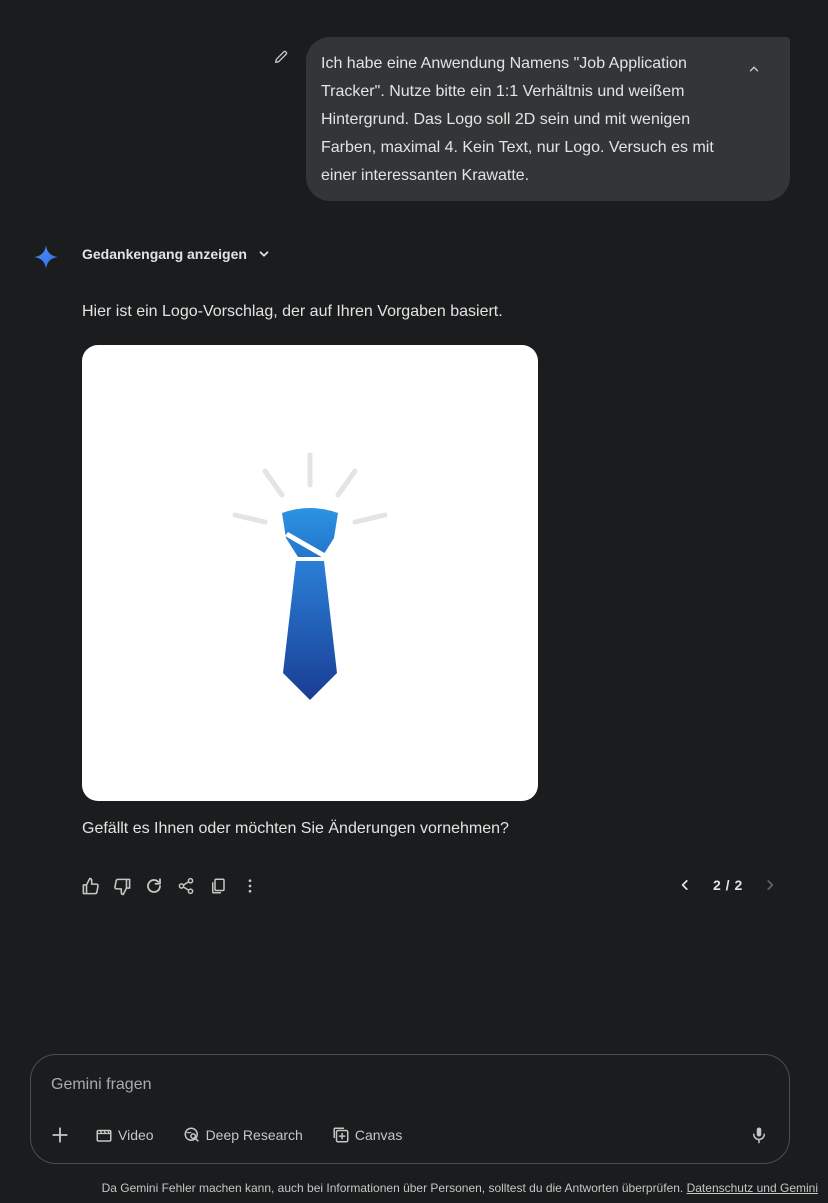  What do you see at coordinates (136, 1135) in the screenshot?
I see `video-tool-label: Video` at bounding box center [136, 1135].